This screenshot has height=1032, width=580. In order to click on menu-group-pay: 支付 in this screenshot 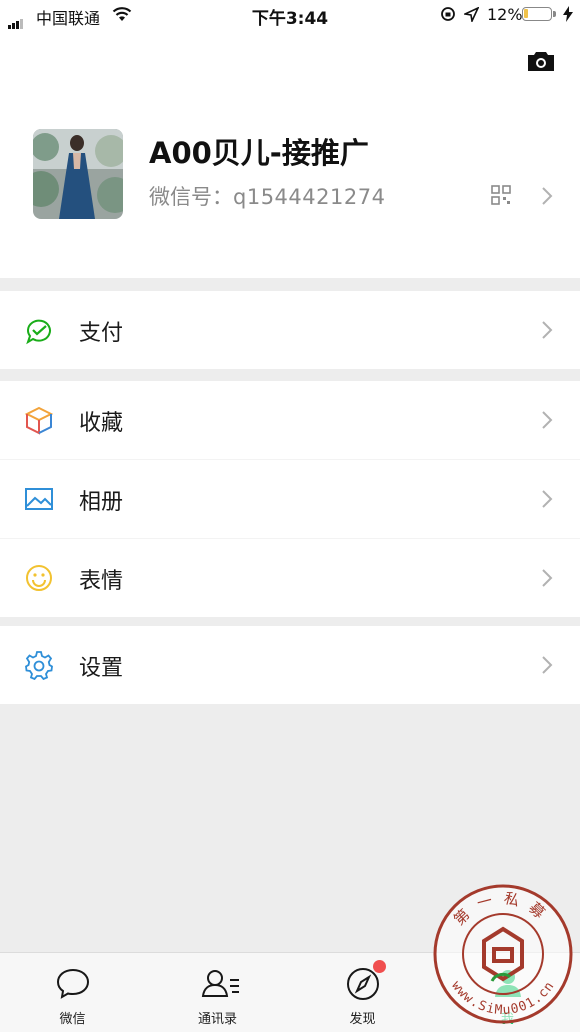, I will do `click(290, 330)`.